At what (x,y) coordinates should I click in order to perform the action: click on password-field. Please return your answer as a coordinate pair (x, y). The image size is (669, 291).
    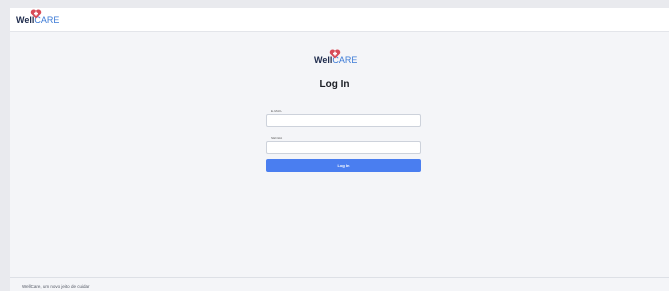
    Looking at the image, I should click on (343, 147).